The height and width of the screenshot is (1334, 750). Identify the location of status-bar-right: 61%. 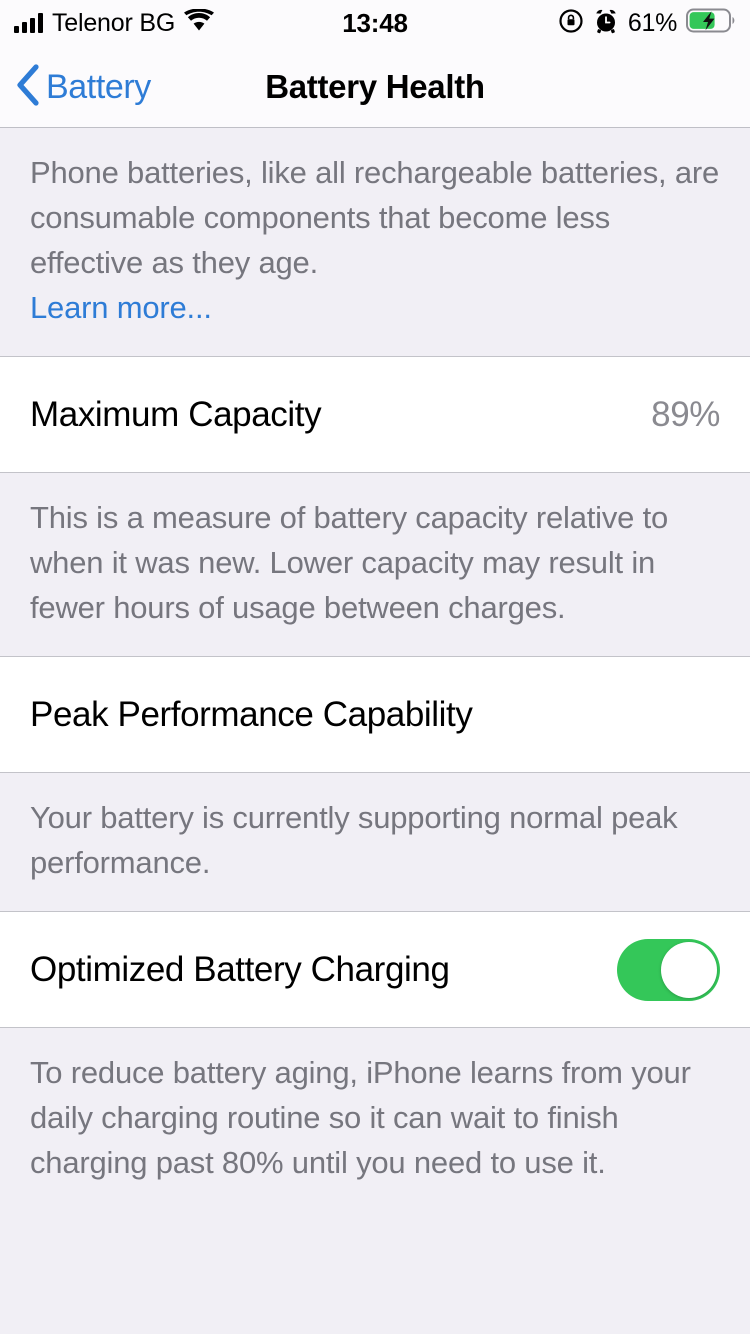
(647, 23).